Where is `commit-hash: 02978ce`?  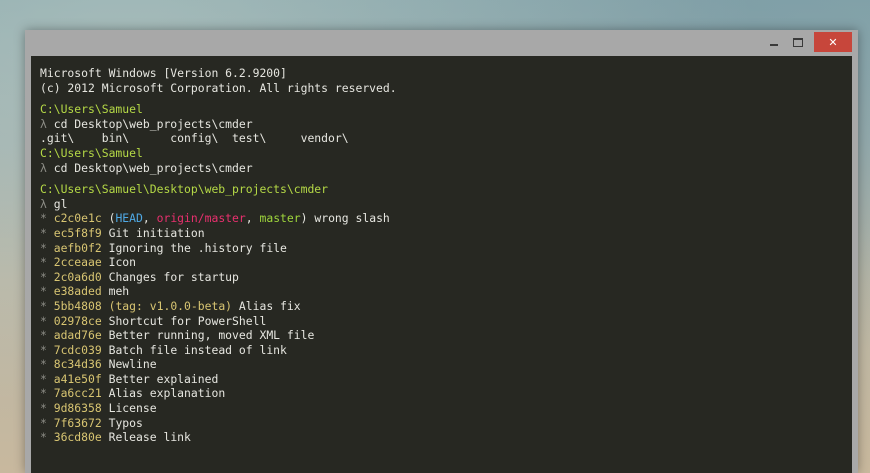
commit-hash: 02978ce is located at coordinates (77, 320).